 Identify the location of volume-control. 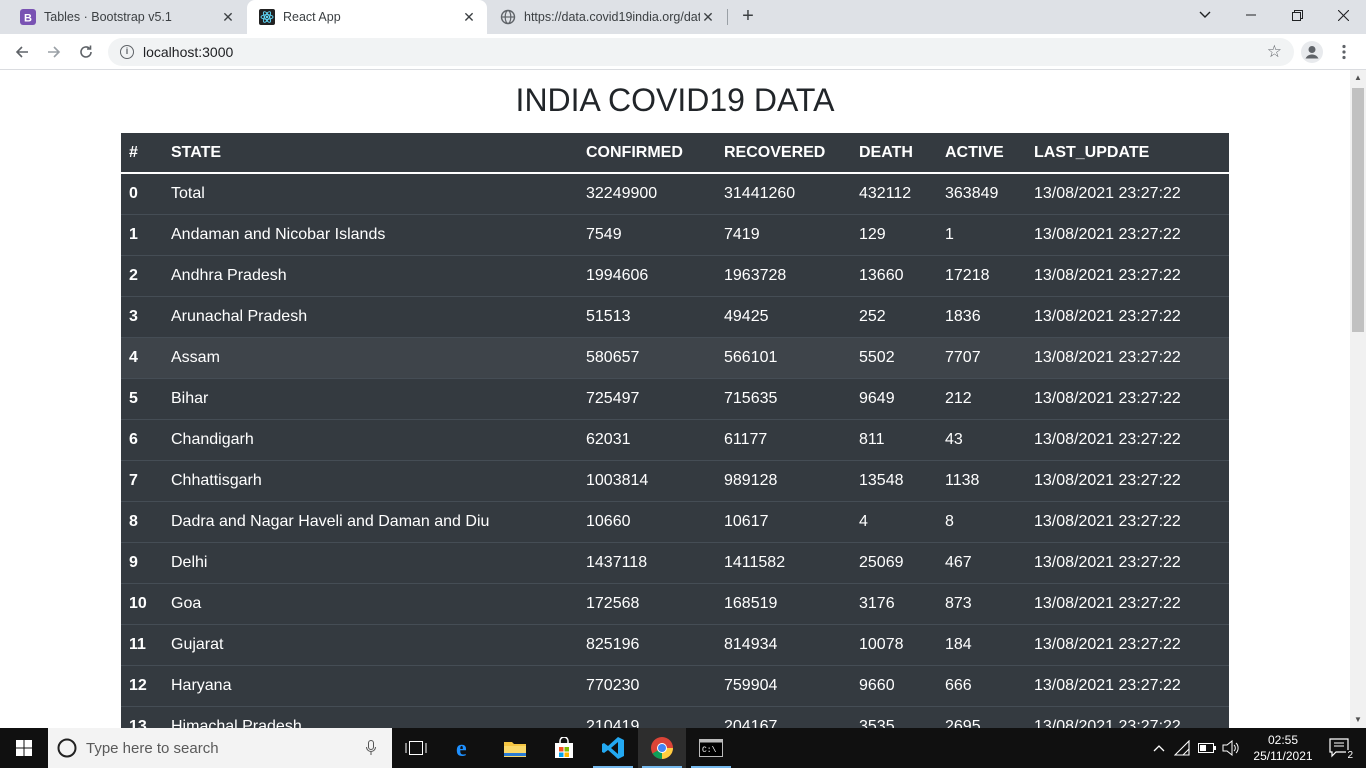
(1231, 748).